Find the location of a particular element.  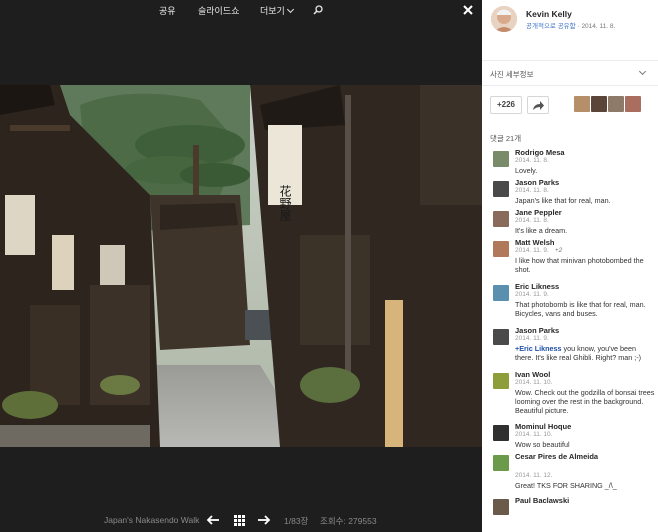

photo-details-label: 사진 세부정보 is located at coordinates (512, 74).